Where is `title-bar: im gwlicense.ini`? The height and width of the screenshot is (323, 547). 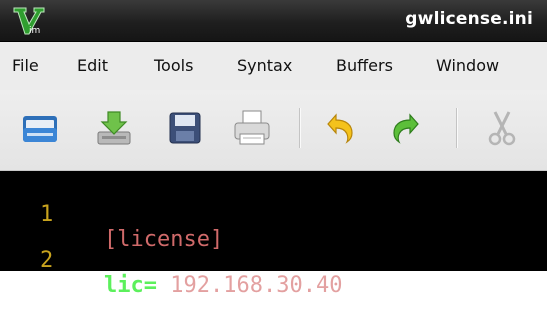
title-bar: im gwlicense.ini is located at coordinates (273, 21).